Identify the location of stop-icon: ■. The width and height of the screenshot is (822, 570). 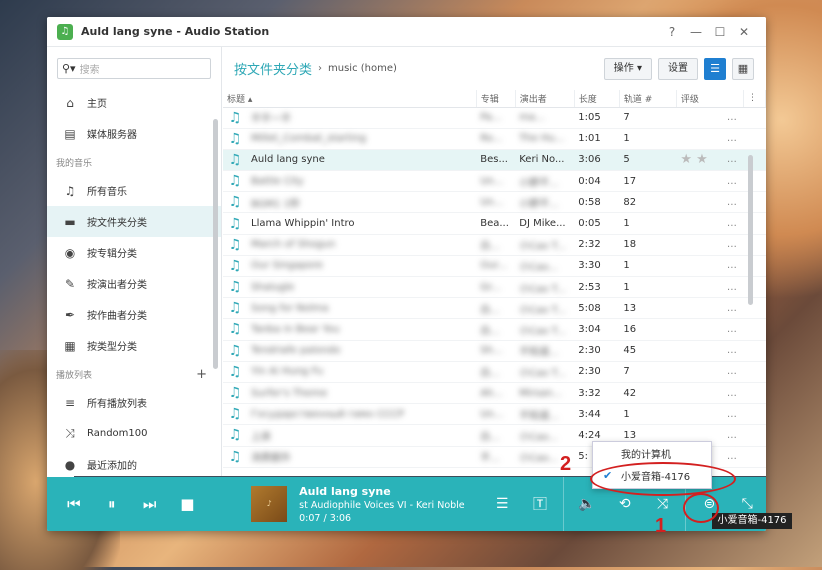
(187, 504).